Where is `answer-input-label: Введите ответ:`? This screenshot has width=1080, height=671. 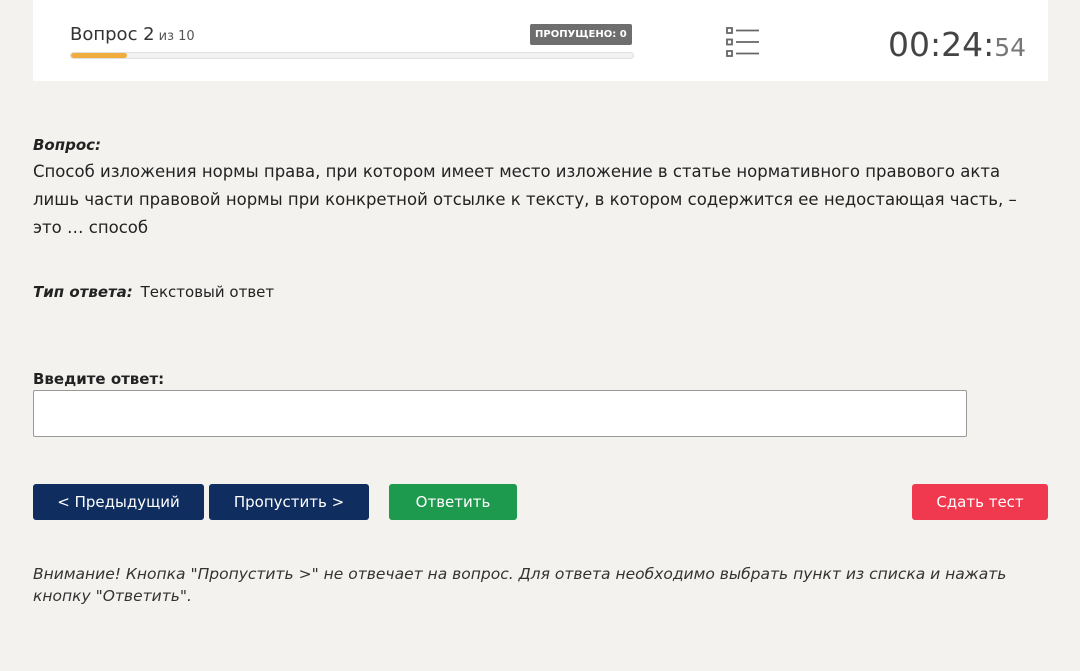
answer-input-label: Введите ответ: is located at coordinates (99, 379).